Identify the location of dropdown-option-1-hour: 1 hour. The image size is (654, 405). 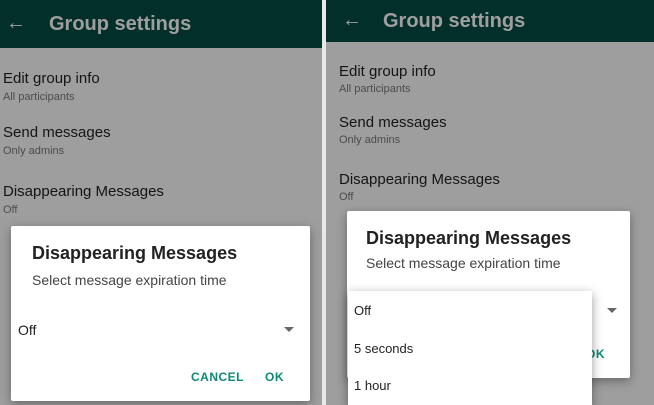
(372, 385).